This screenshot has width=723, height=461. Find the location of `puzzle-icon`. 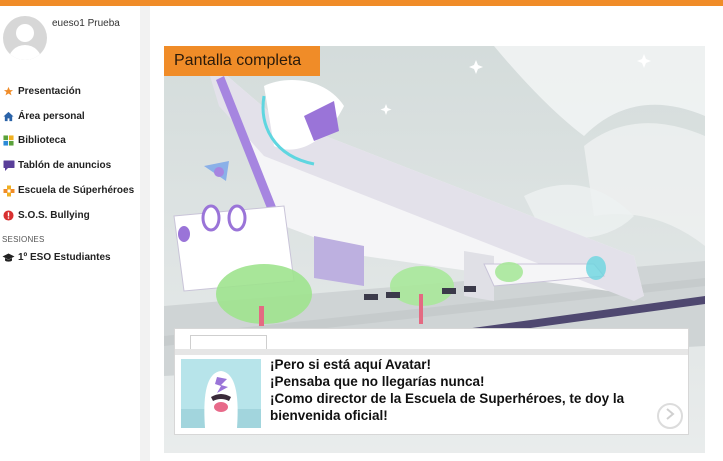

puzzle-icon is located at coordinates (8, 191).